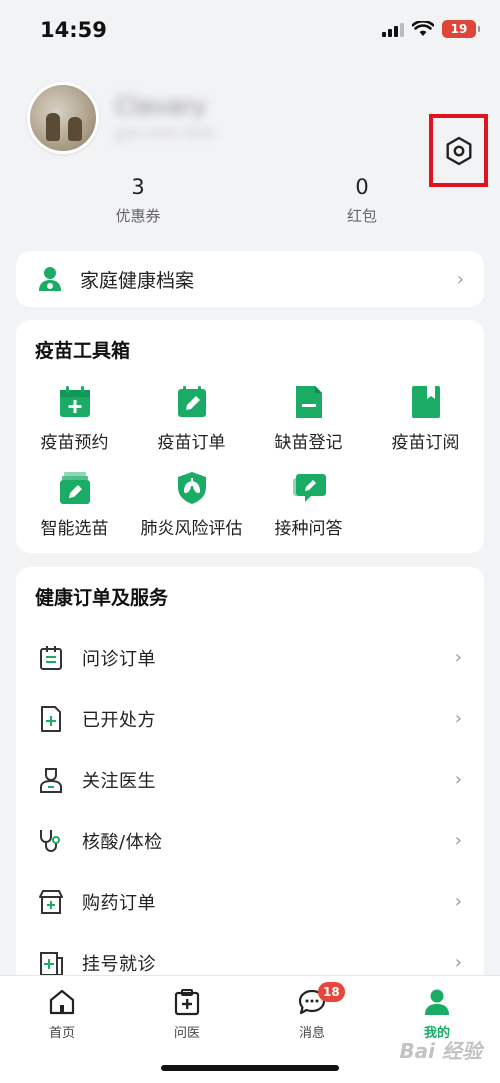 The height and width of the screenshot is (1083, 500). I want to click on stethoscope-icon, so click(50, 840).